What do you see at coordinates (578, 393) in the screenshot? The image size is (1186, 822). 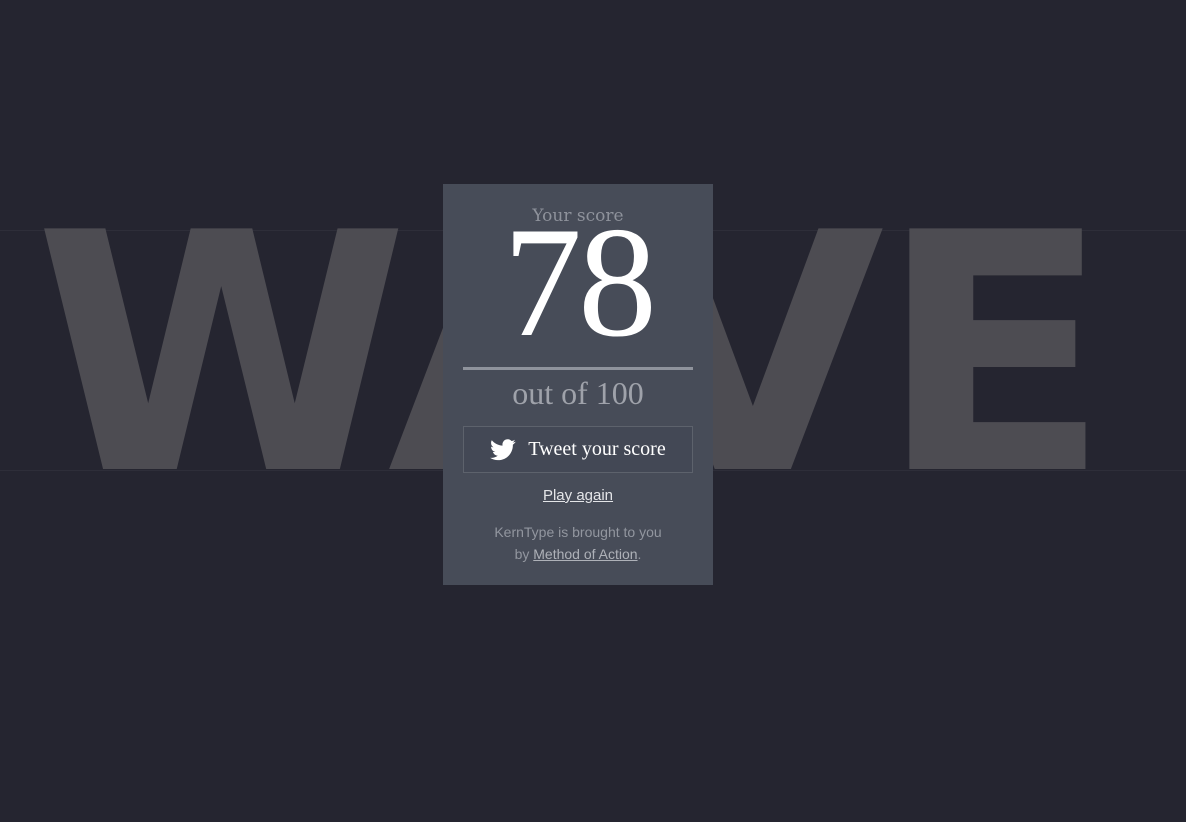 I see `score-max-label: out of 100` at bounding box center [578, 393].